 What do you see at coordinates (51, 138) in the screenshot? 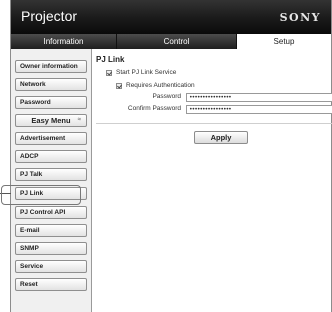
I see `sidebar-item-advertisement: Advertisement` at bounding box center [51, 138].